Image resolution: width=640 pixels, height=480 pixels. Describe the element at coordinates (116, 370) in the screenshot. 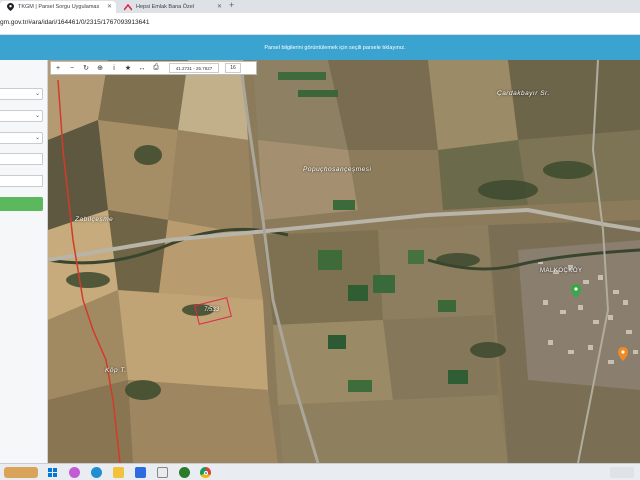

I see `map-label-kop: Köp T.` at that location.